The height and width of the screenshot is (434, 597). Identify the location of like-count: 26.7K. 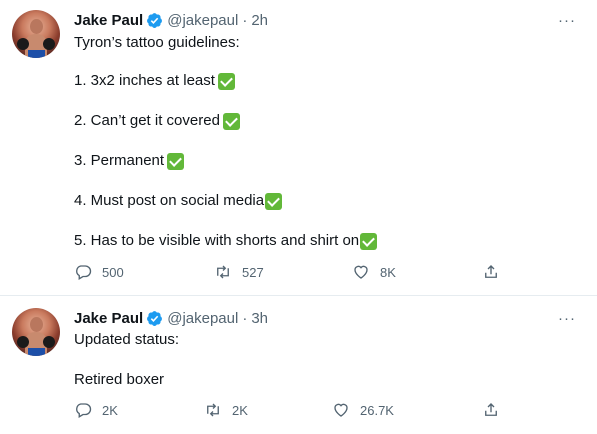
(377, 410).